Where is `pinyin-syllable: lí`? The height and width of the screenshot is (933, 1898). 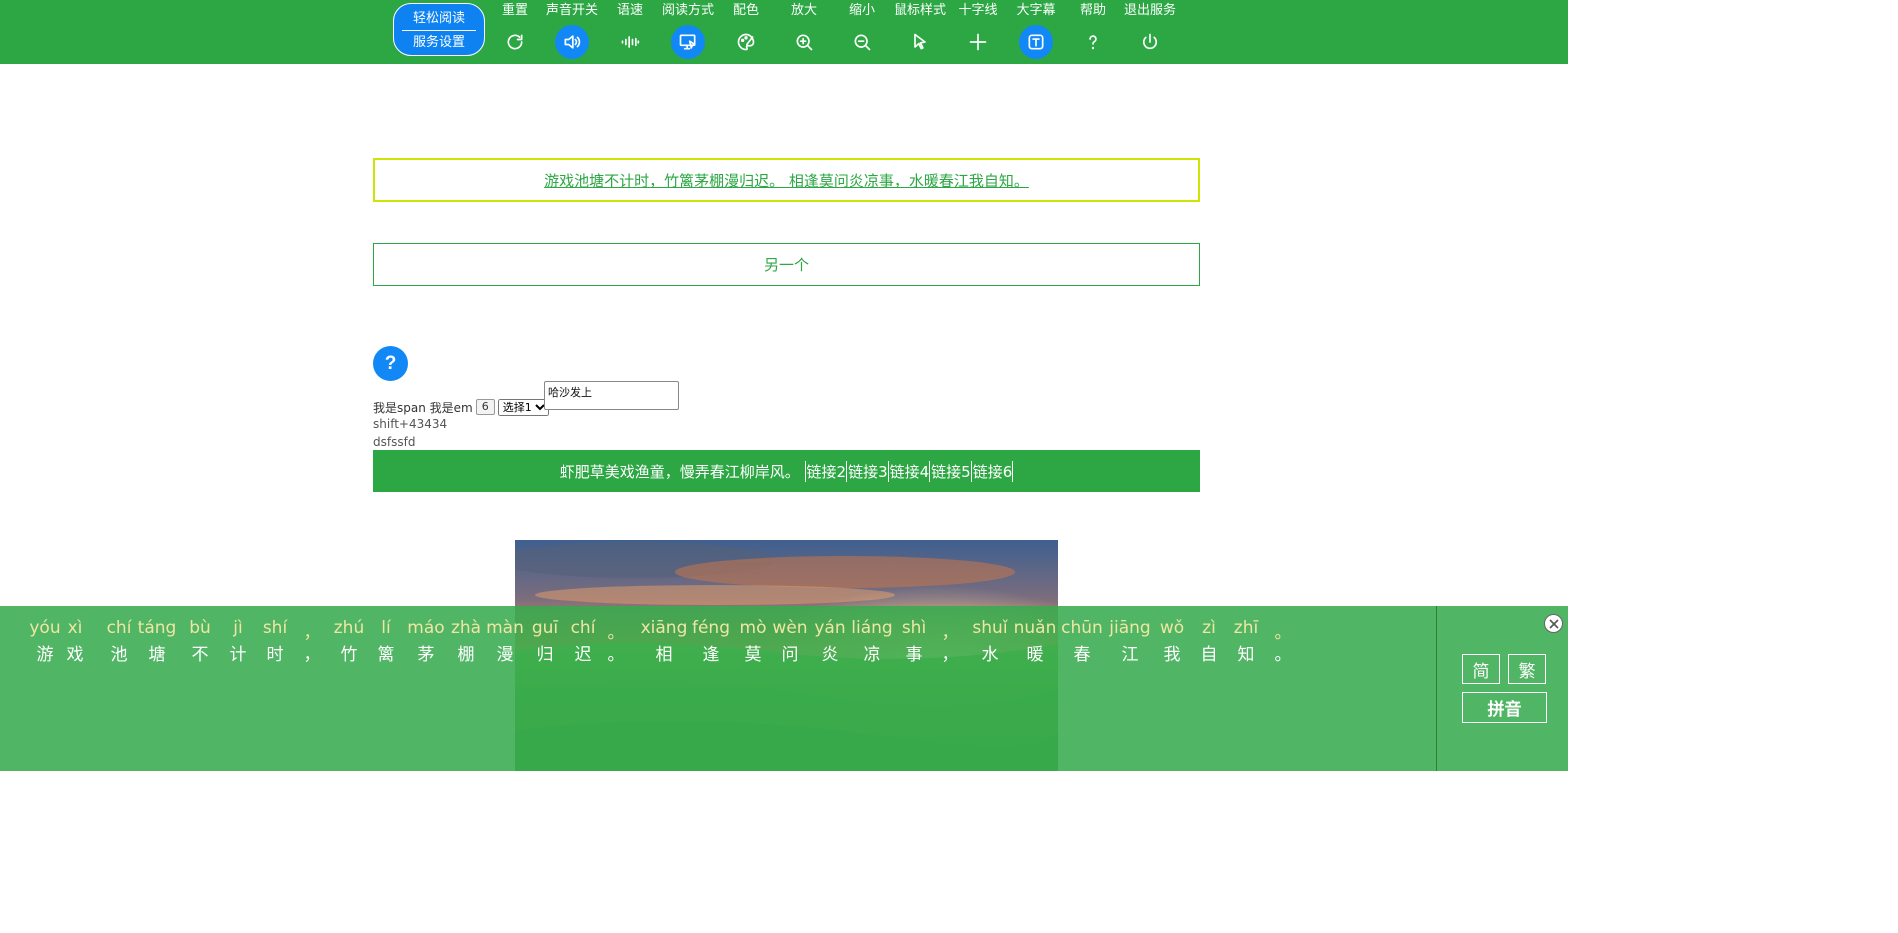 pinyin-syllable: lí is located at coordinates (386, 628).